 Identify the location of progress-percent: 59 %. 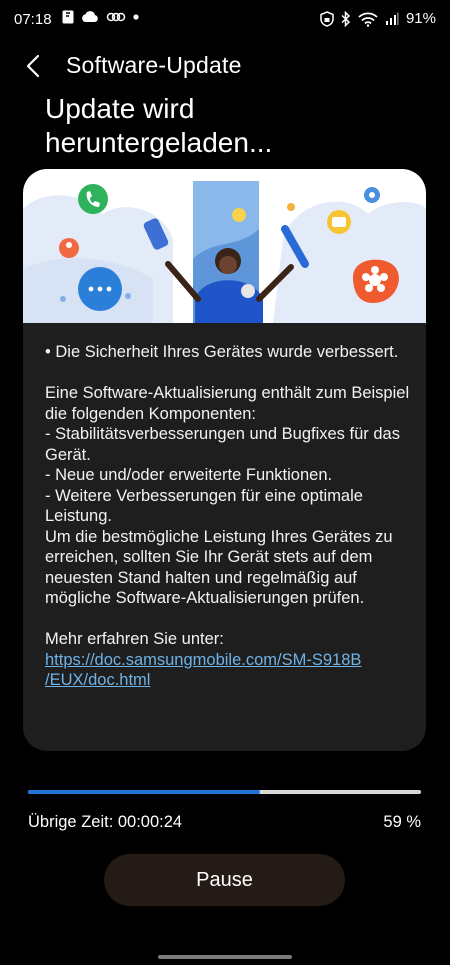
(402, 822).